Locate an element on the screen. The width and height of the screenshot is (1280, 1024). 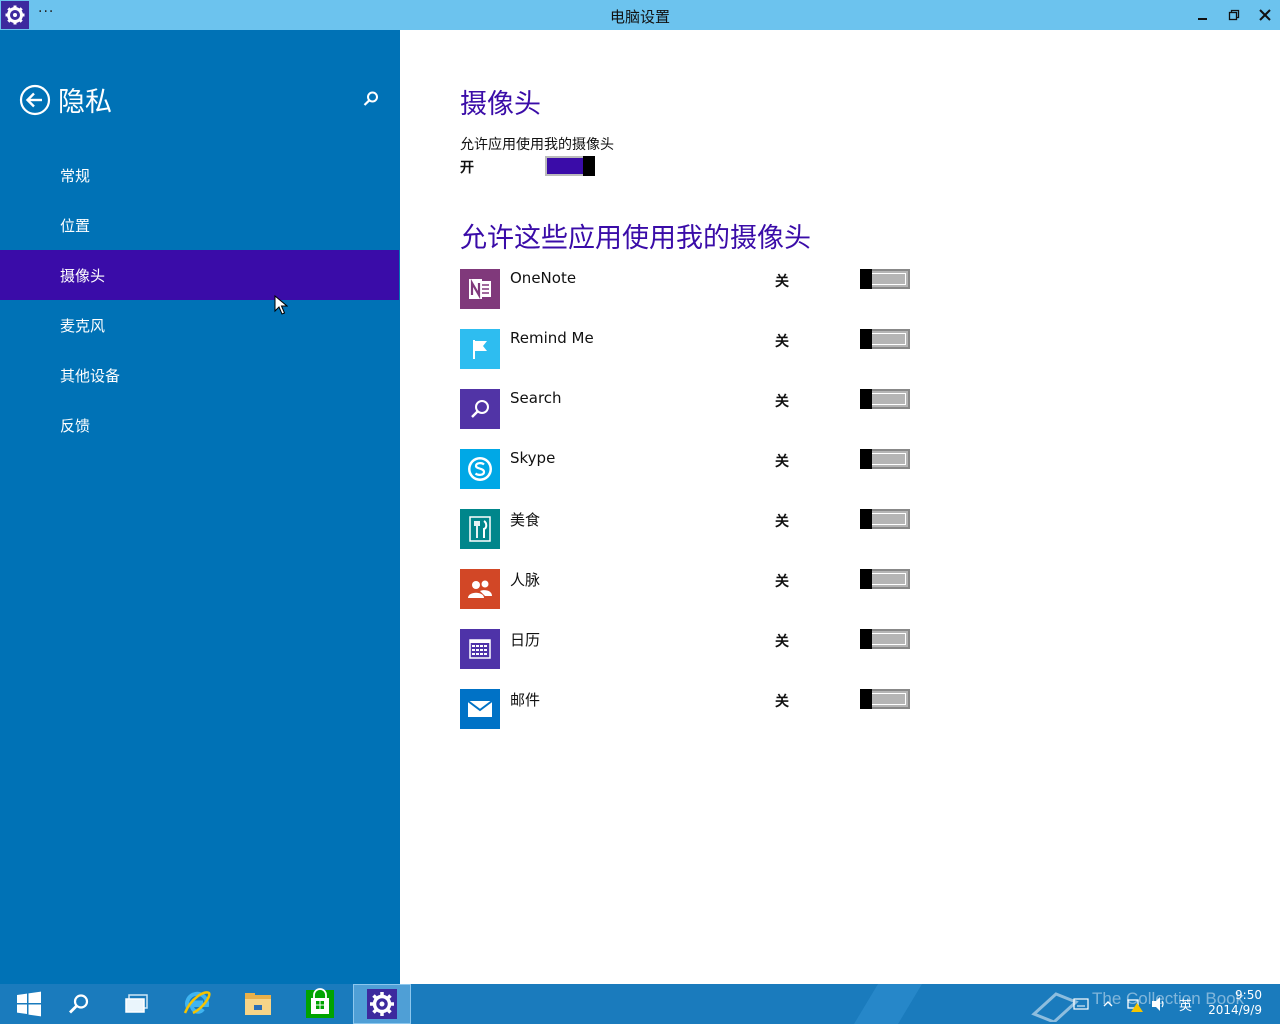
app-row-onenote: OneNote 关 is located at coordinates (690, 289).